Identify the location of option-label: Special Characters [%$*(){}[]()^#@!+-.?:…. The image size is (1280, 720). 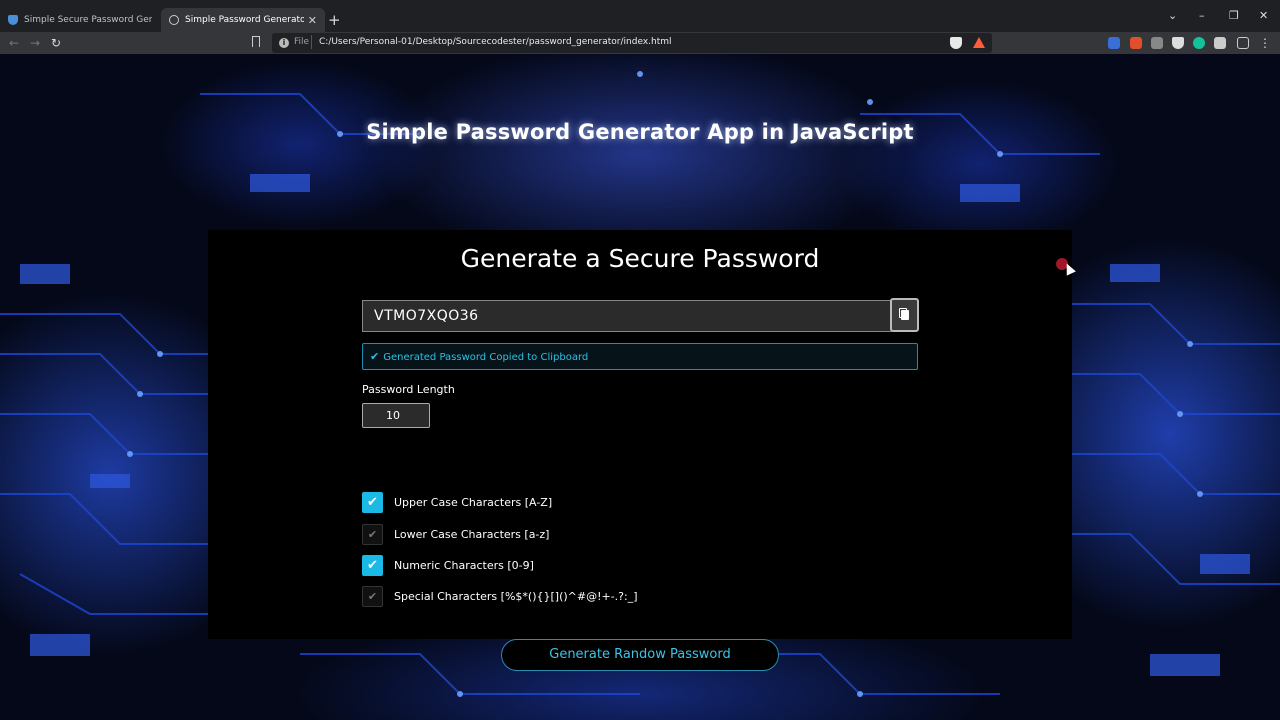
(516, 596).